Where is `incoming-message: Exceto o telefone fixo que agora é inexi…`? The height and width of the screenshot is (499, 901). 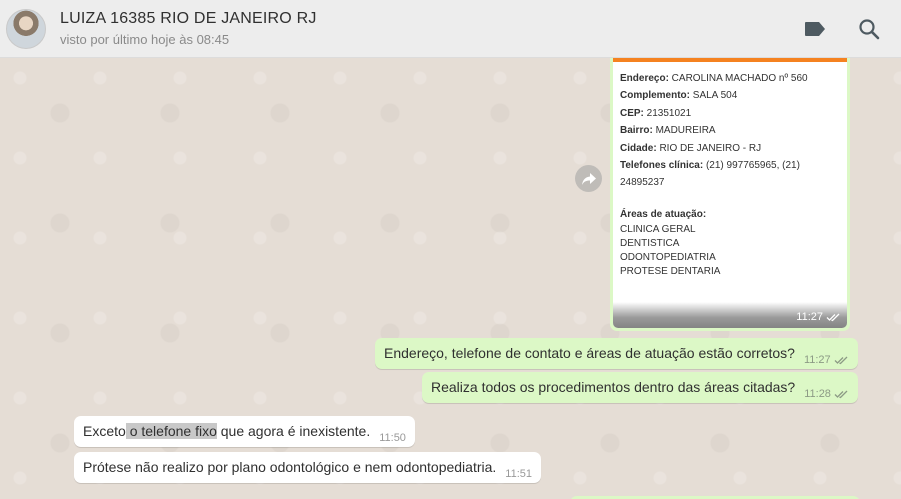
incoming-message: Exceto o telefone fixo que agora é inexi… is located at coordinates (244, 431).